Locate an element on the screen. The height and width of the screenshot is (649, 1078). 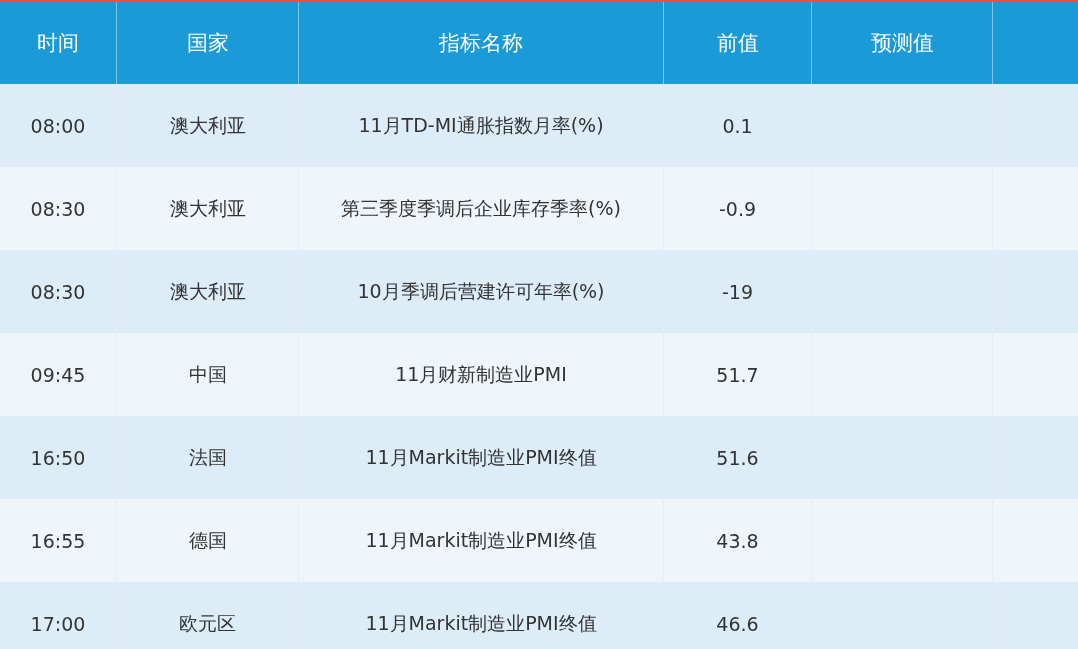
table-cell-text: 中国 is located at coordinates (207, 374).